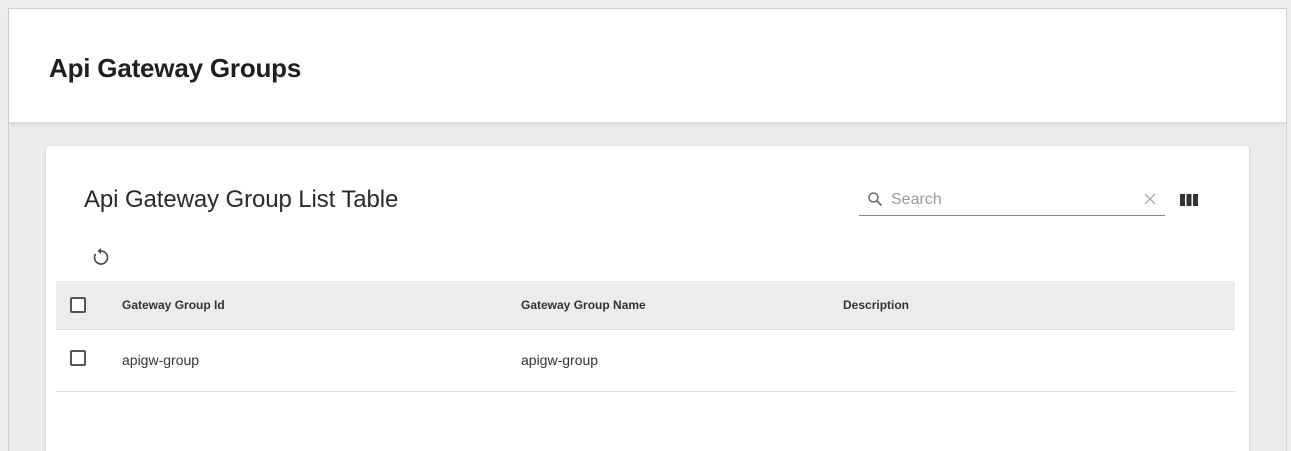 Image resolution: width=1291 pixels, height=451 pixels. What do you see at coordinates (876, 305) in the screenshot?
I see `column-header-description: Description` at bounding box center [876, 305].